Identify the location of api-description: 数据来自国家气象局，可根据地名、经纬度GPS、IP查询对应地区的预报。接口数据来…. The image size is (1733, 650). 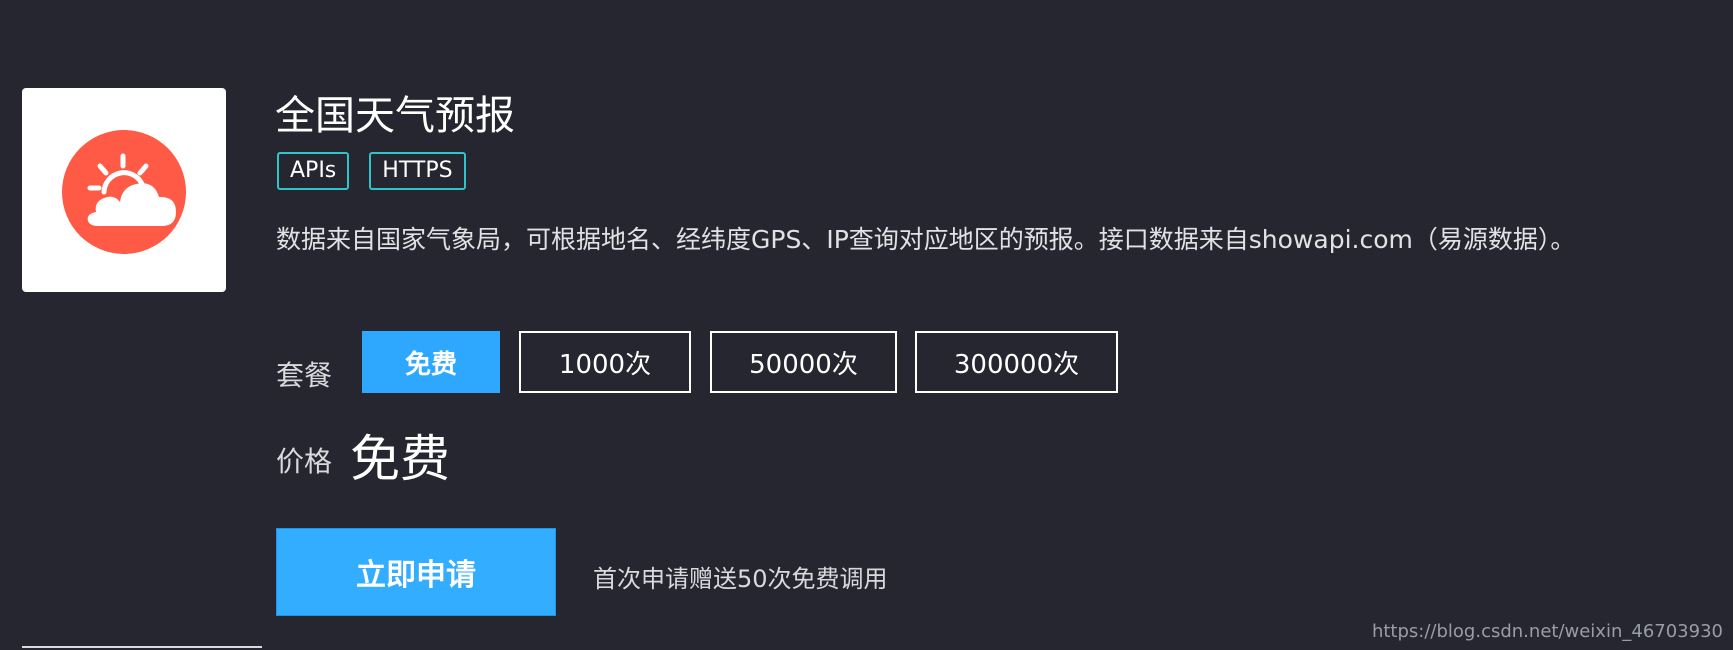
(926, 239).